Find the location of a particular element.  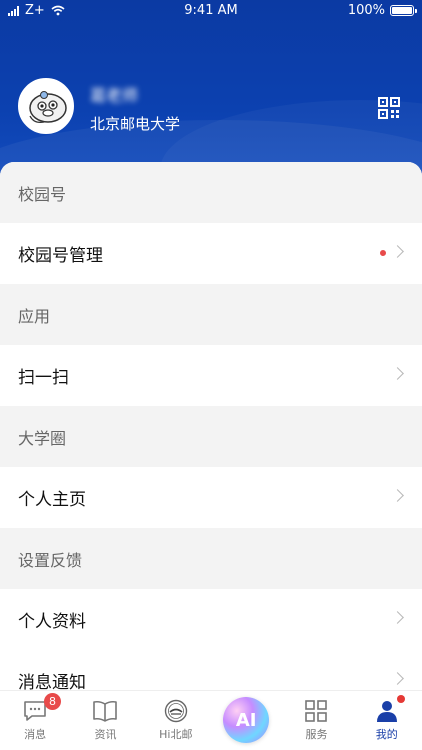

row-label: 个人主页 is located at coordinates (52, 500).